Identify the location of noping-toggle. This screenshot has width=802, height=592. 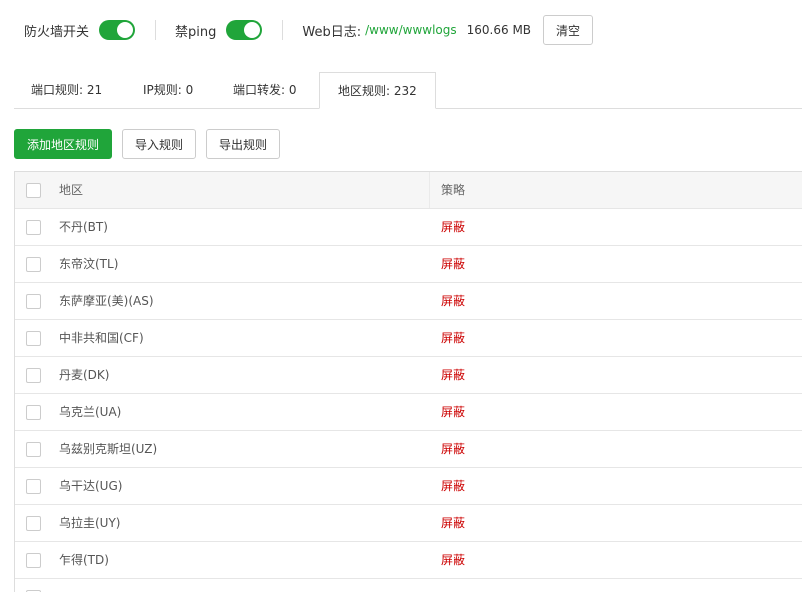
(244, 30).